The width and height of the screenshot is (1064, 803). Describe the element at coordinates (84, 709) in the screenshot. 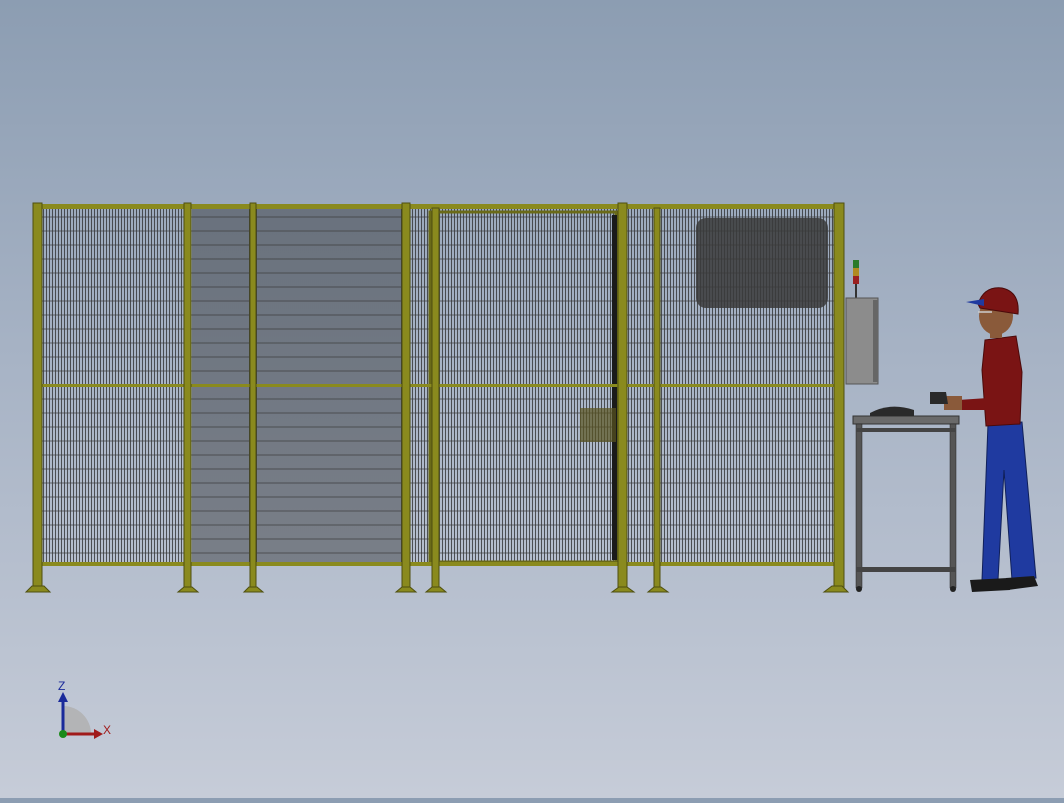

I see `coordinate-triad: Z X` at that location.